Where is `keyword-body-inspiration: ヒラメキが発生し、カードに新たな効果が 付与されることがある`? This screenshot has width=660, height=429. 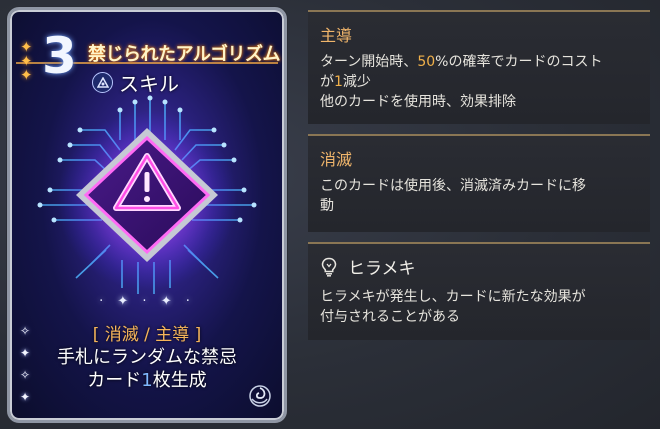 keyword-body-inspiration: ヒラメキが発生し、カードに新たな効果が 付与されることがある is located at coordinates (479, 307).